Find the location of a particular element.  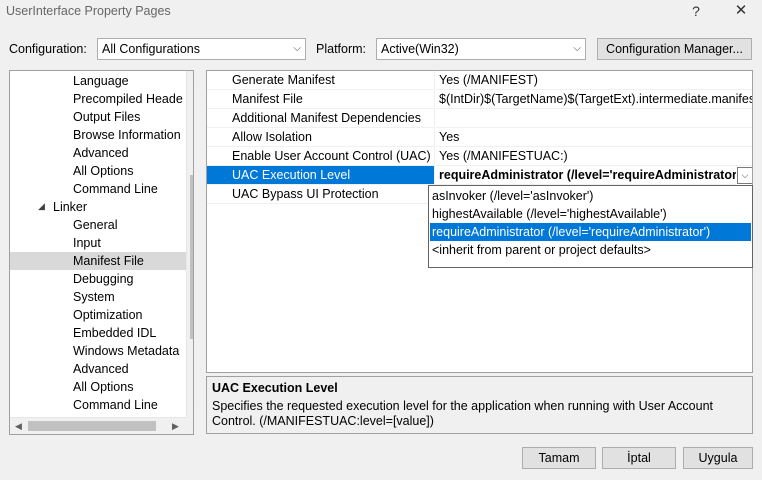

tree-item: System is located at coordinates (94, 297).